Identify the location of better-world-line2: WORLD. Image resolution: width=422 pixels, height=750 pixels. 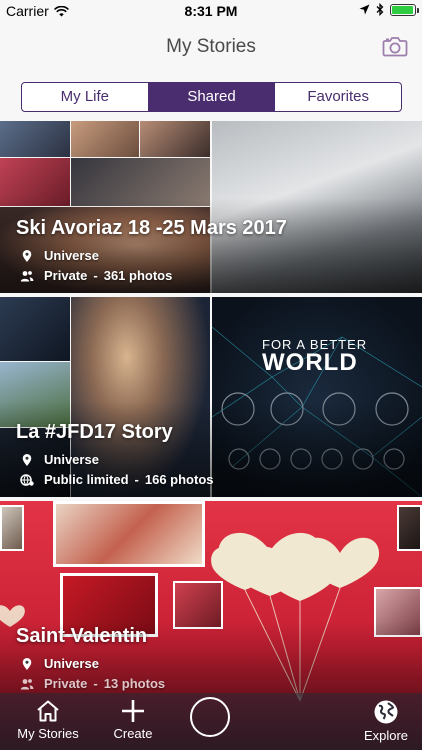
(310, 362).